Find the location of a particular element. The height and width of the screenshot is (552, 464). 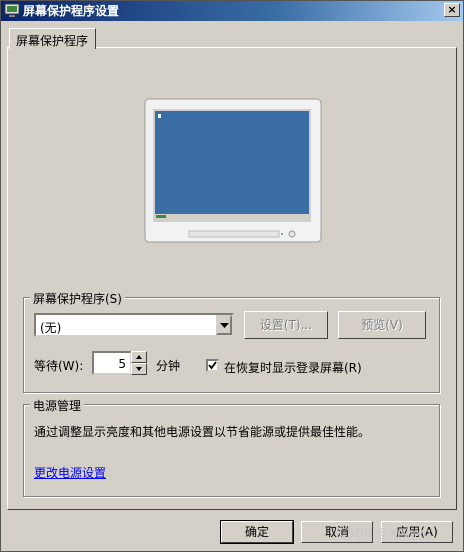

power-description: 通过调整显示亮度和其他电源设置以节省能源或提供最佳性能。 is located at coordinates (202, 432).